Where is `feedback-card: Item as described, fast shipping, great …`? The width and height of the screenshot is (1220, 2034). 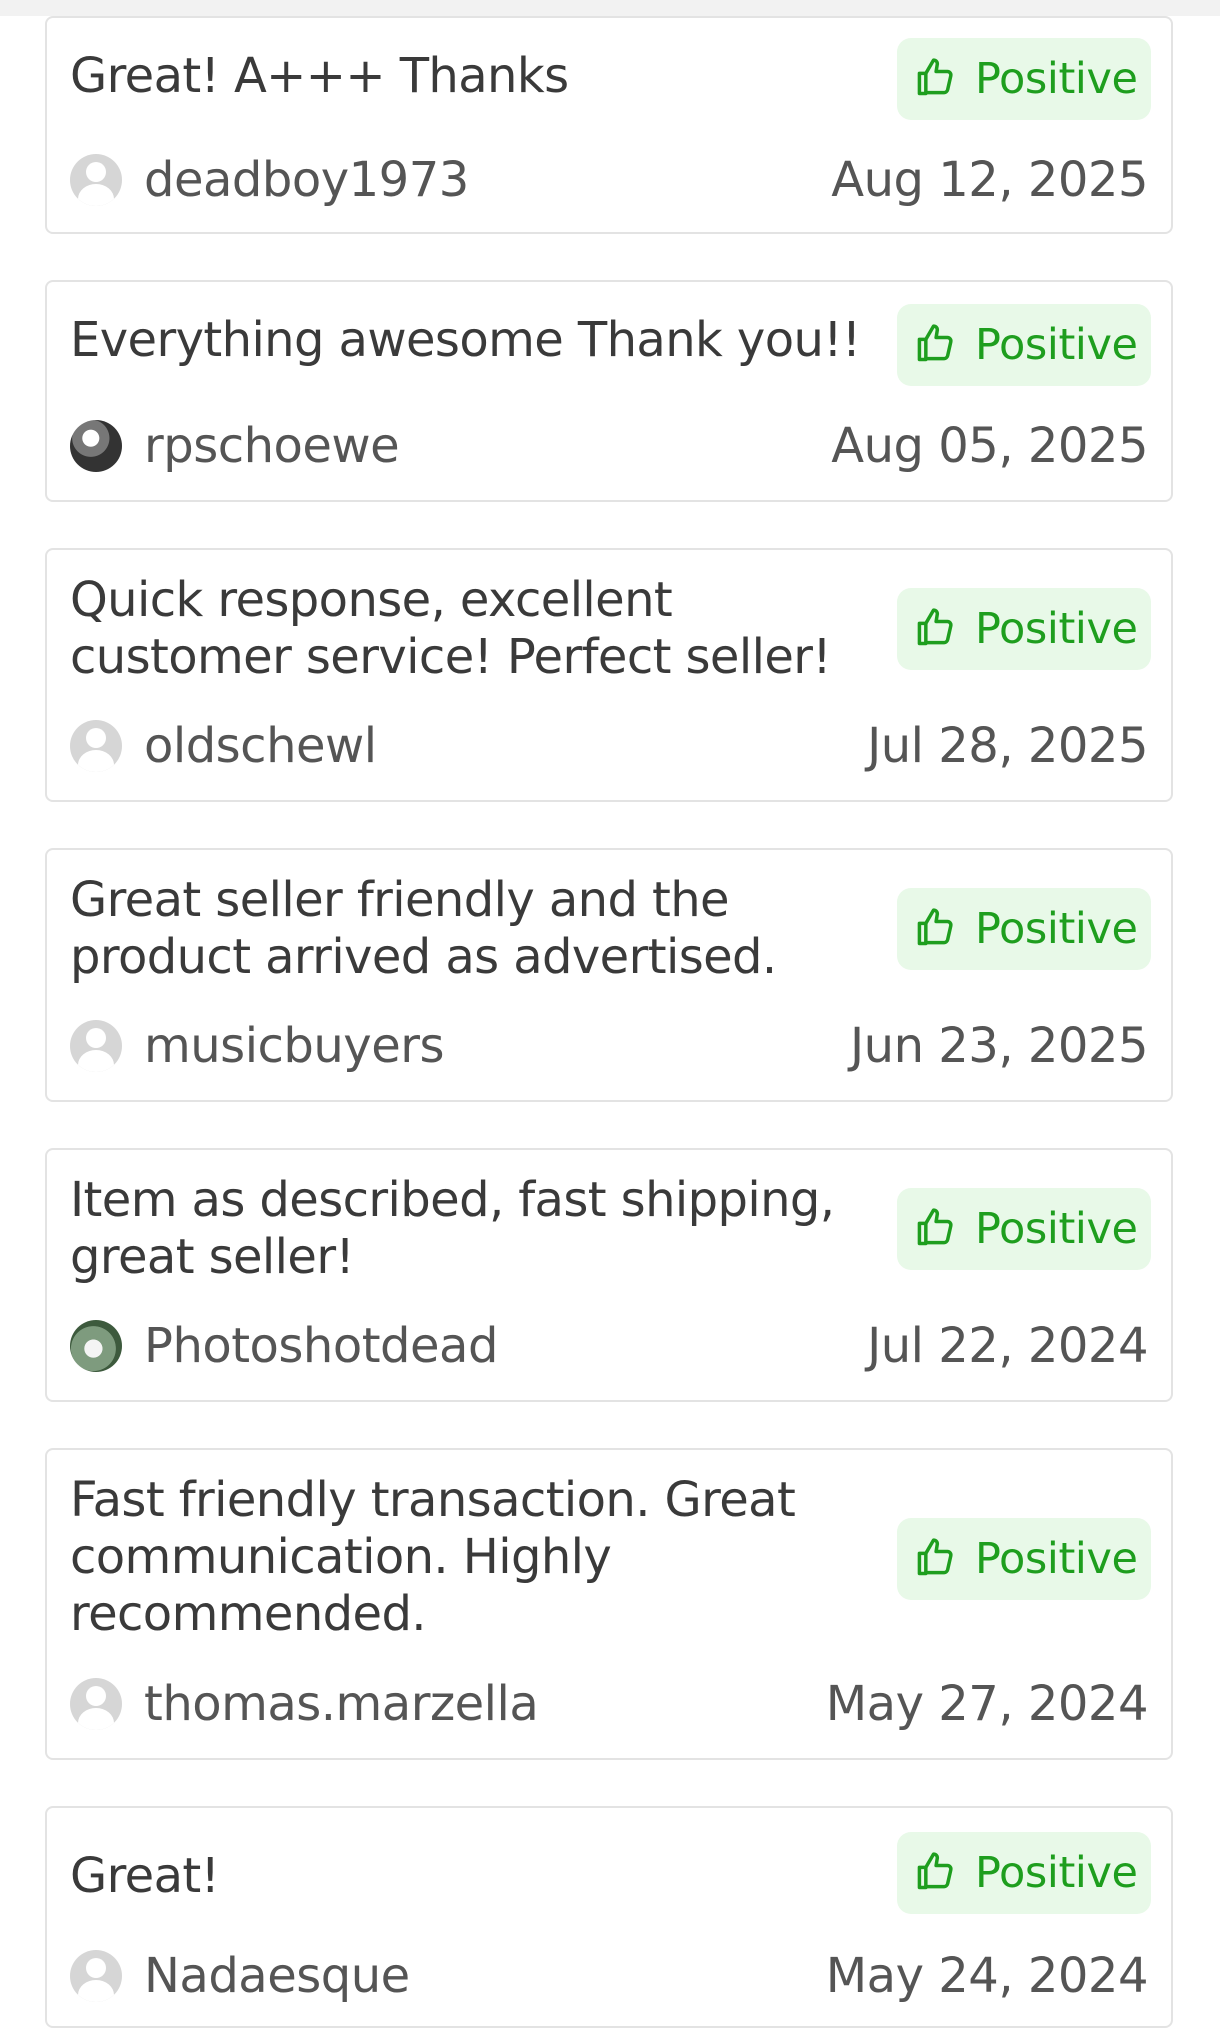 feedback-card: Item as described, fast shipping, great … is located at coordinates (609, 1275).